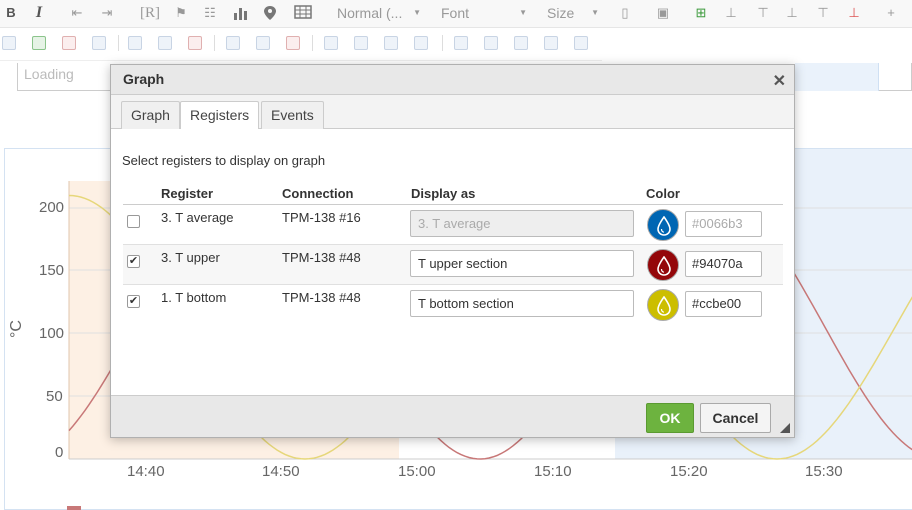 This screenshot has height=510, width=912. Describe the element at coordinates (54, 396) in the screenshot. I see `y-tick-label: 50` at that location.